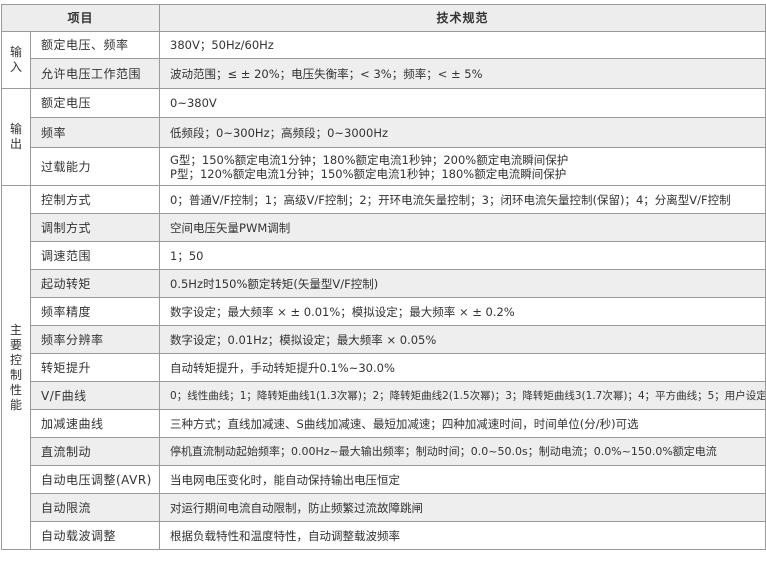 The width and height of the screenshot is (766, 564). What do you see at coordinates (95, 367) in the screenshot?
I see `row-item: 转矩提升` at bounding box center [95, 367].